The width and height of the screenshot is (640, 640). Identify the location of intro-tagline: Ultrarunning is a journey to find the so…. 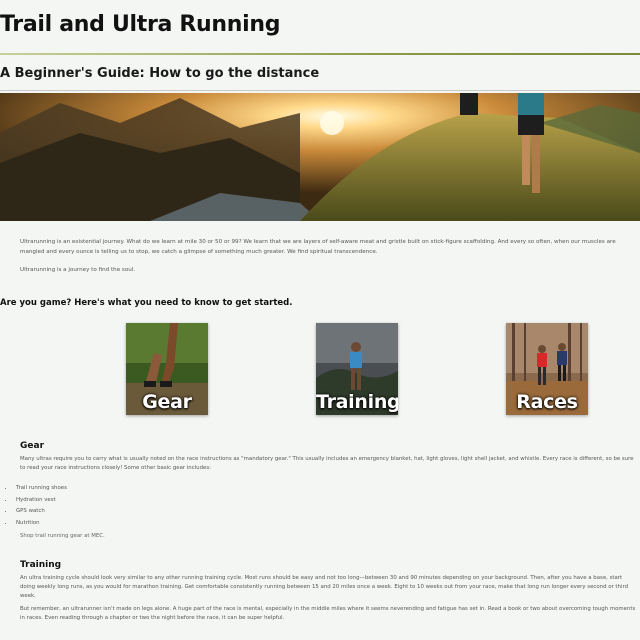
(78, 270).